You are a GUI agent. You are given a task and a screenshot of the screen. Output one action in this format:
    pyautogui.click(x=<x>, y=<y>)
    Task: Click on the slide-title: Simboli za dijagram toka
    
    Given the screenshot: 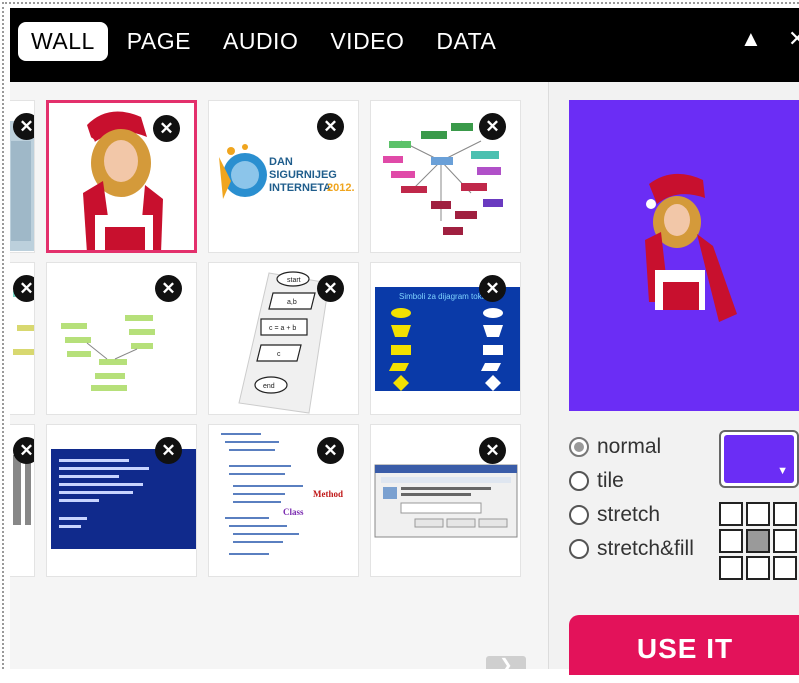 What is the action you would take?
    pyautogui.click(x=443, y=296)
    